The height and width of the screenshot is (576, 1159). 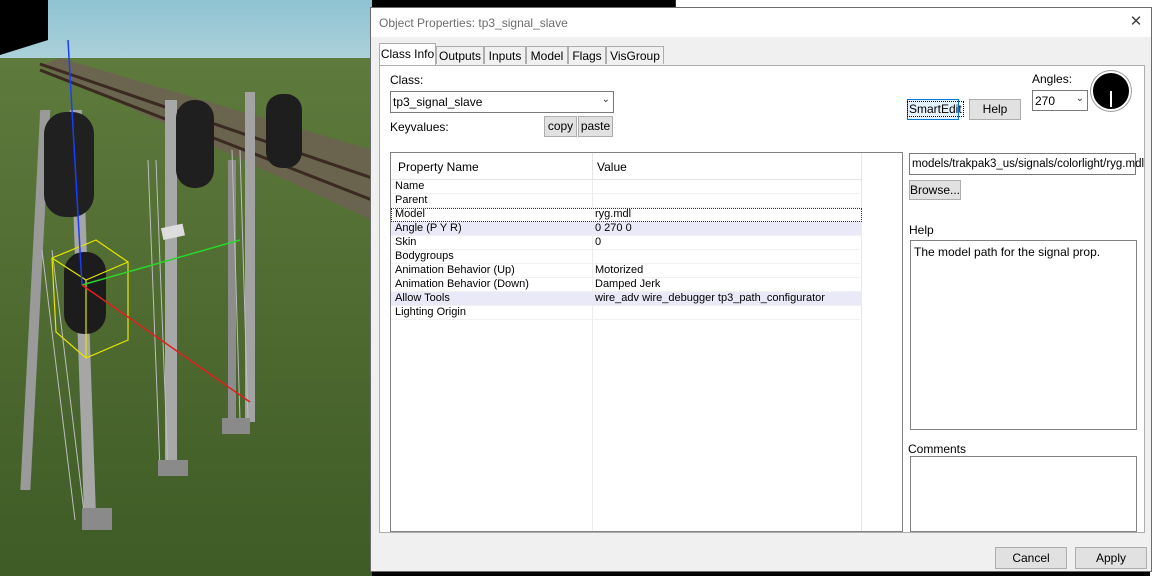 I want to click on angle-dial, so click(x=1111, y=91).